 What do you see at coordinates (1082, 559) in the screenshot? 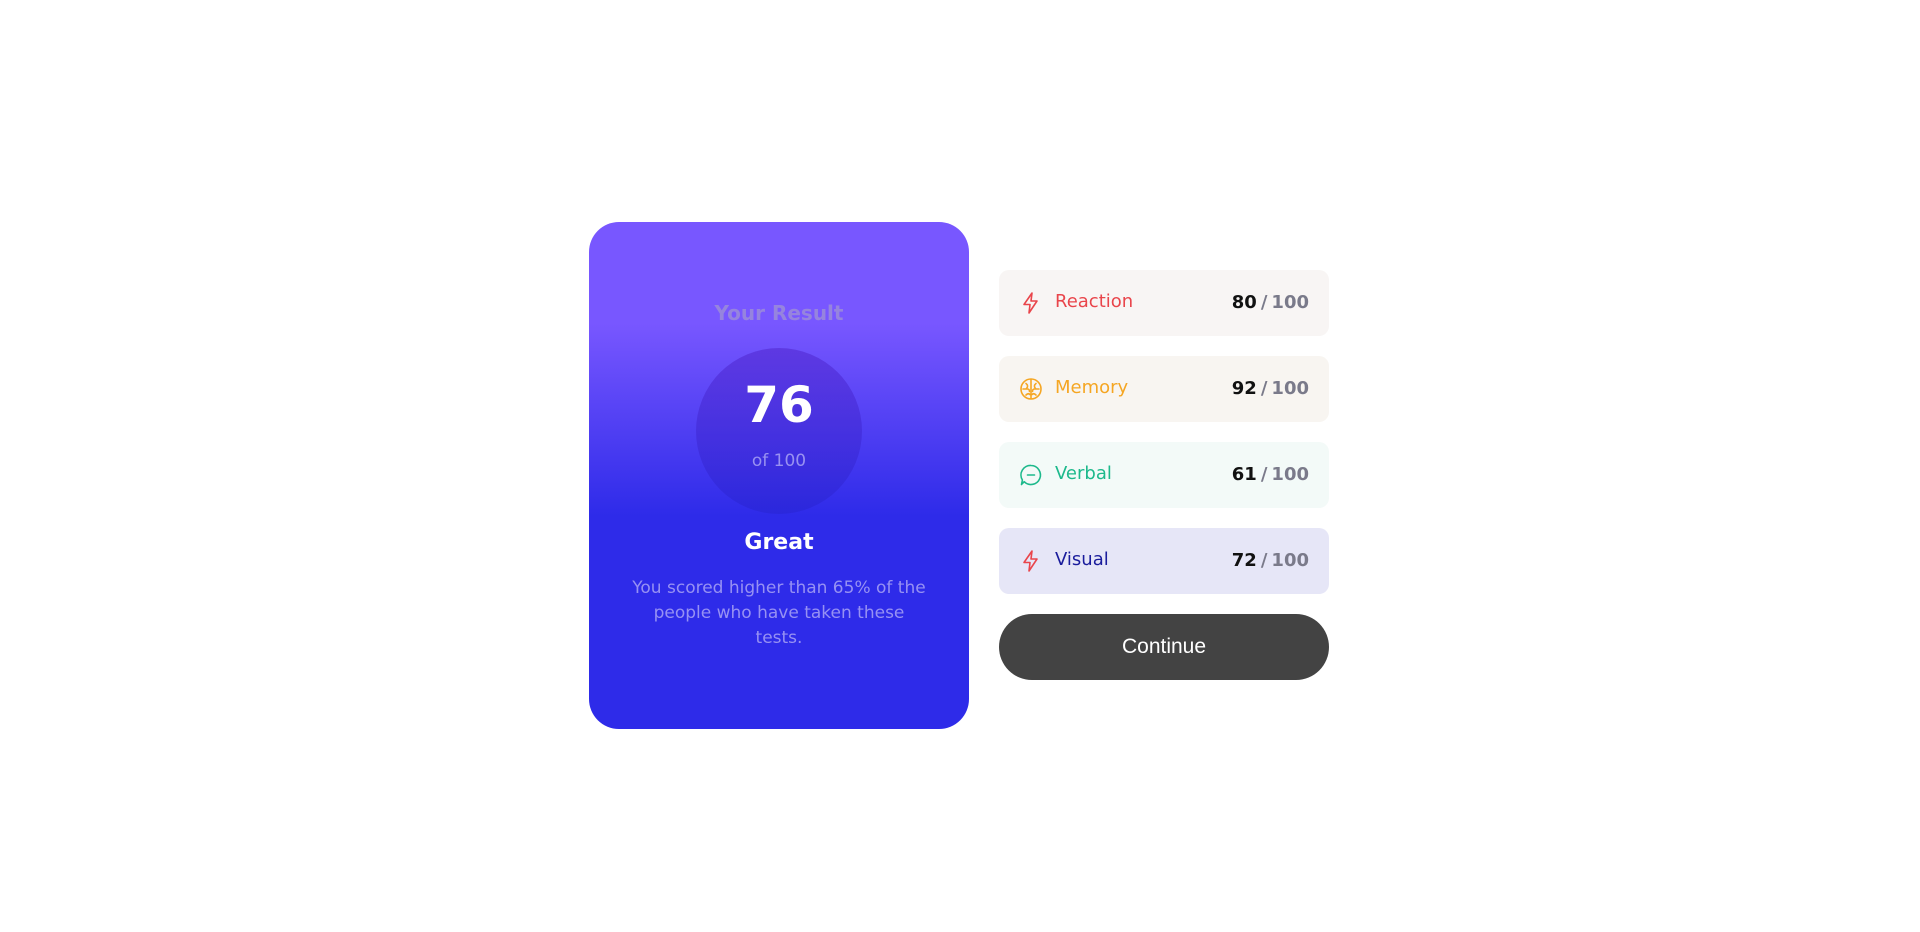
I see `category-label: Visual` at bounding box center [1082, 559].